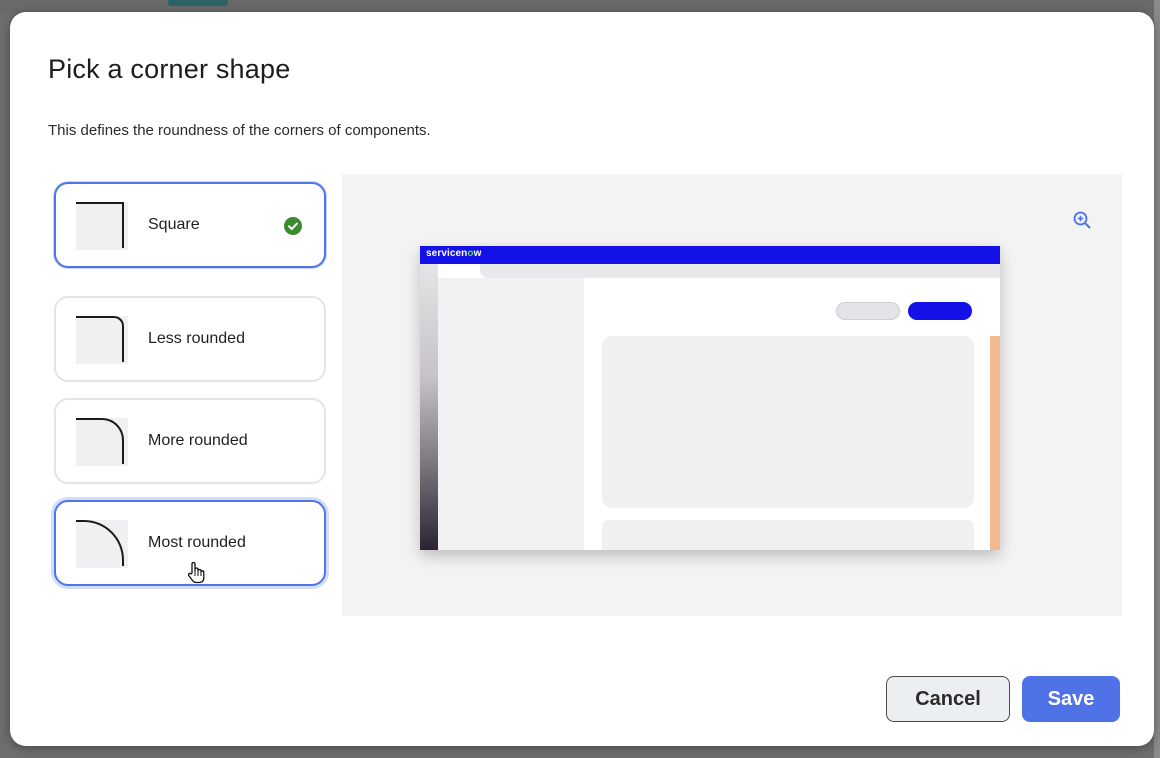 Image resolution: width=1160 pixels, height=758 pixels. I want to click on square-corner-thumbnail, so click(102, 226).